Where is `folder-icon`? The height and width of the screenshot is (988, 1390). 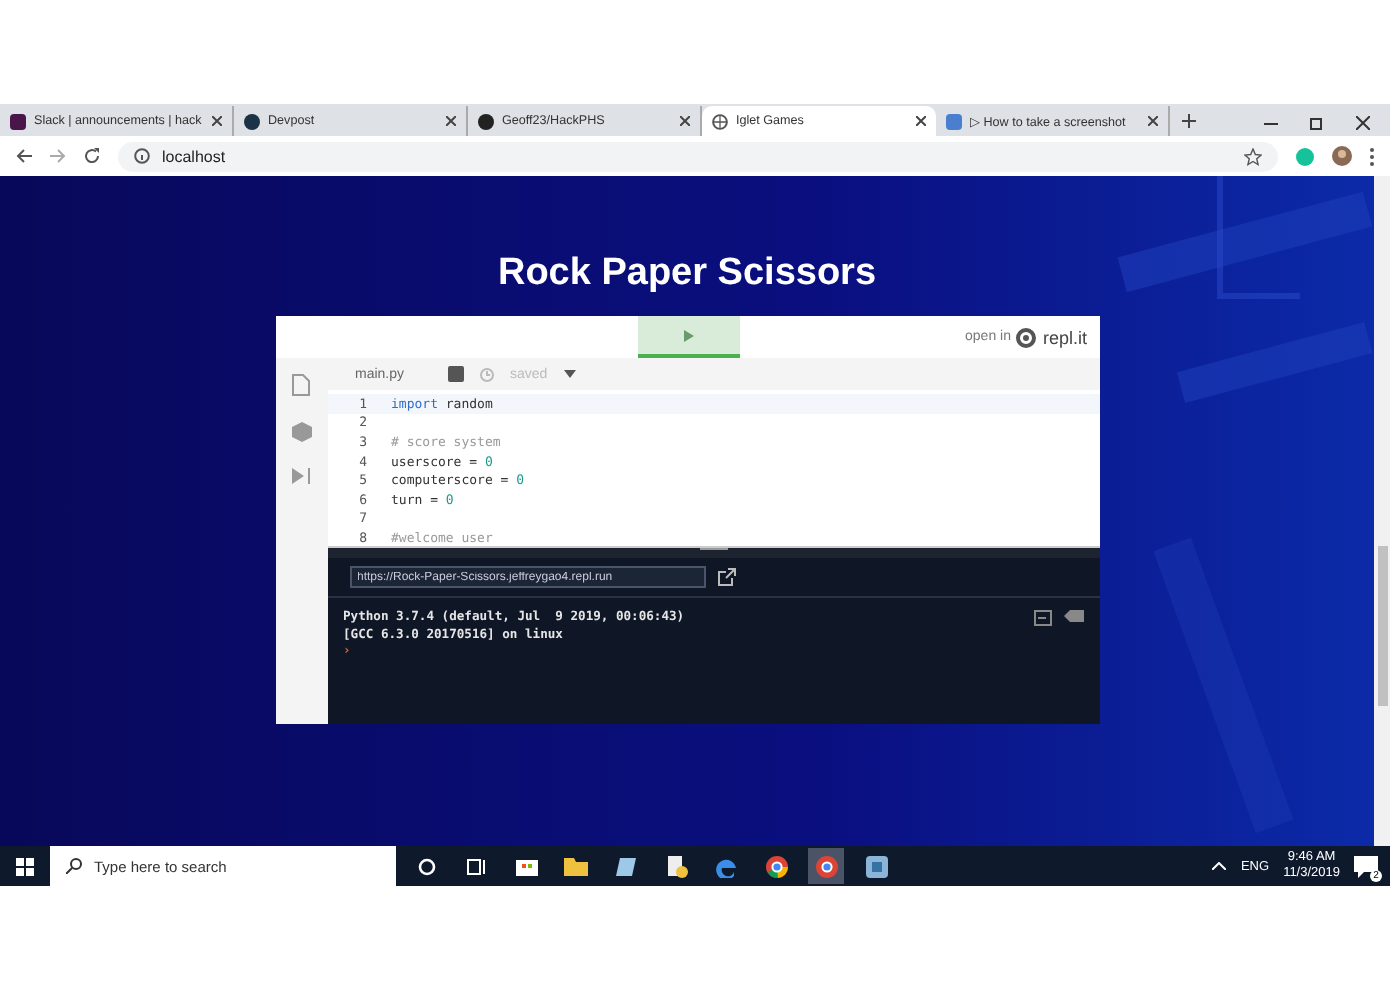
folder-icon is located at coordinates (576, 866).